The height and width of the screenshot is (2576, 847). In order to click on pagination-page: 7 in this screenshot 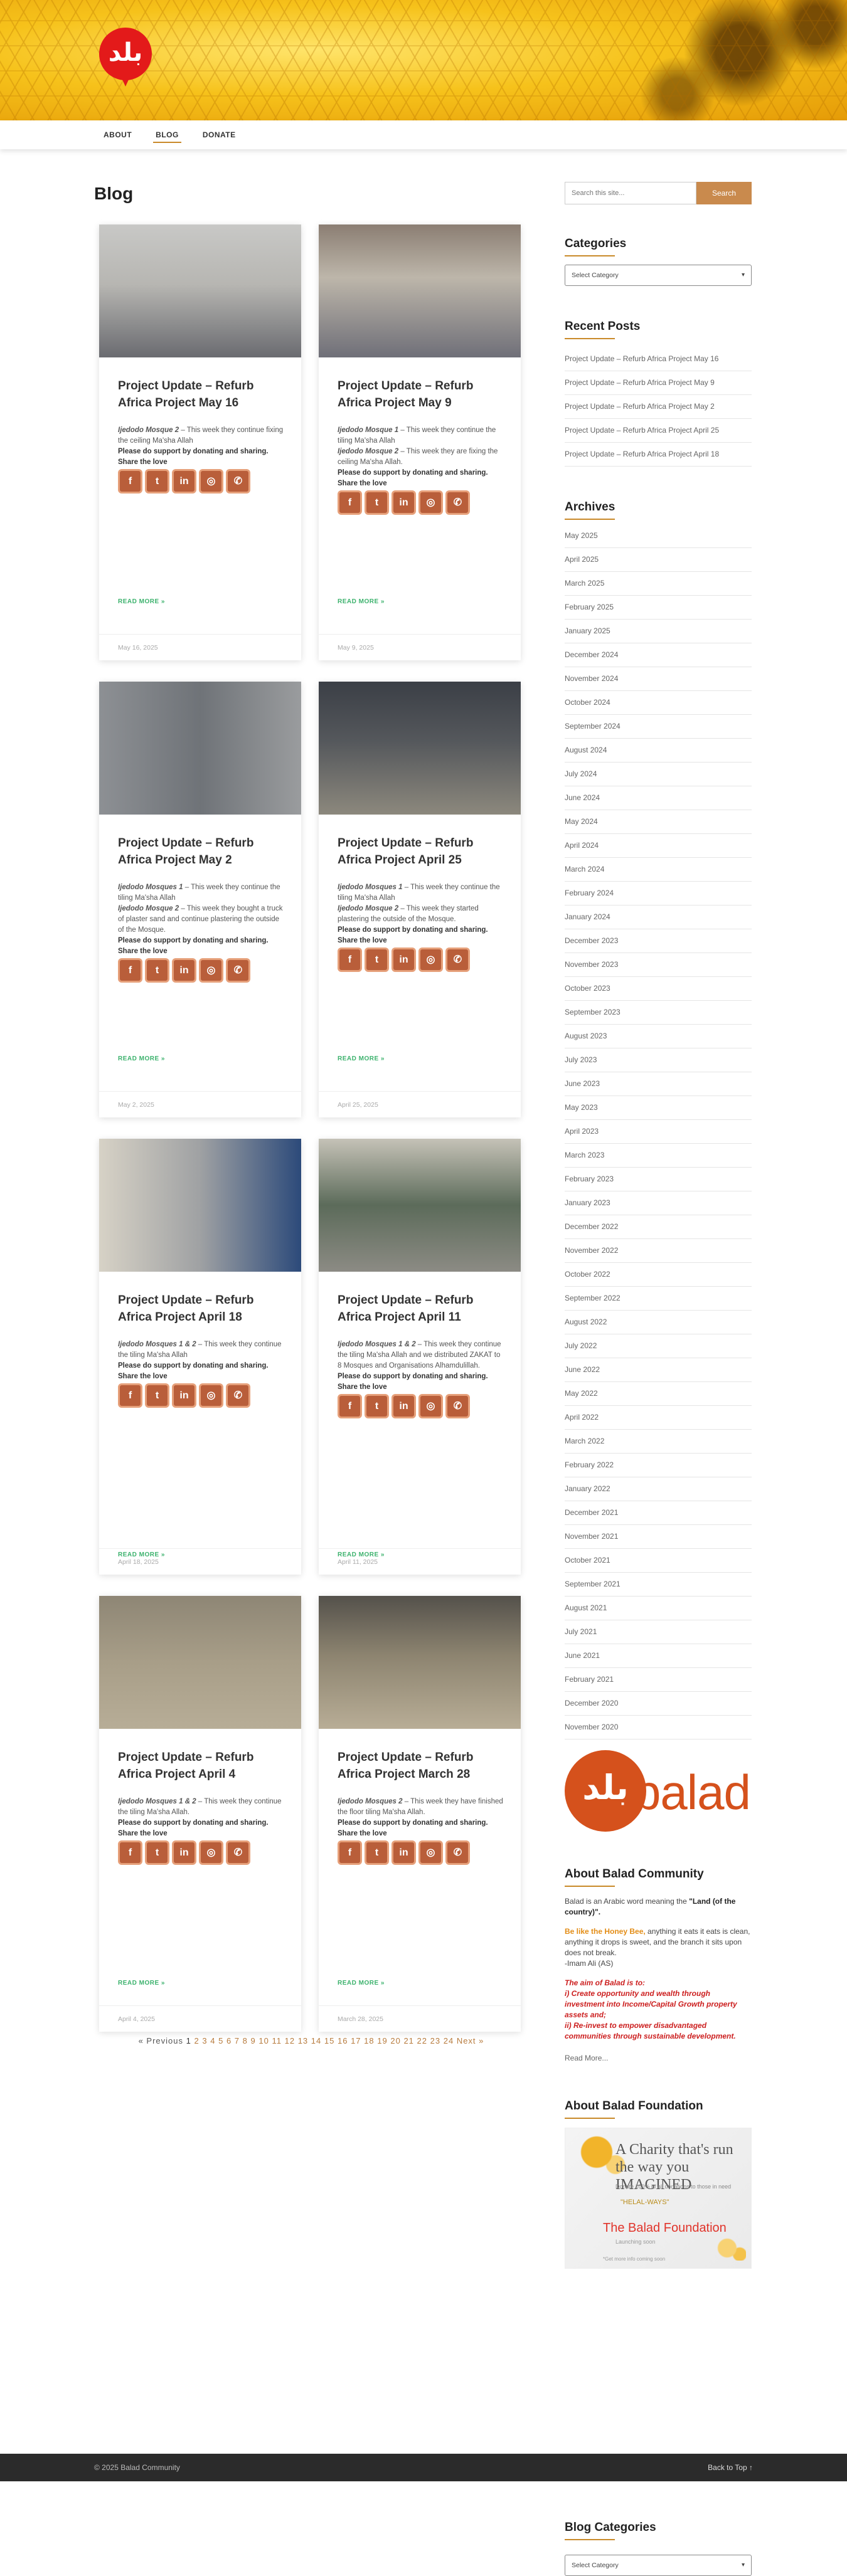, I will do `click(237, 2040)`.